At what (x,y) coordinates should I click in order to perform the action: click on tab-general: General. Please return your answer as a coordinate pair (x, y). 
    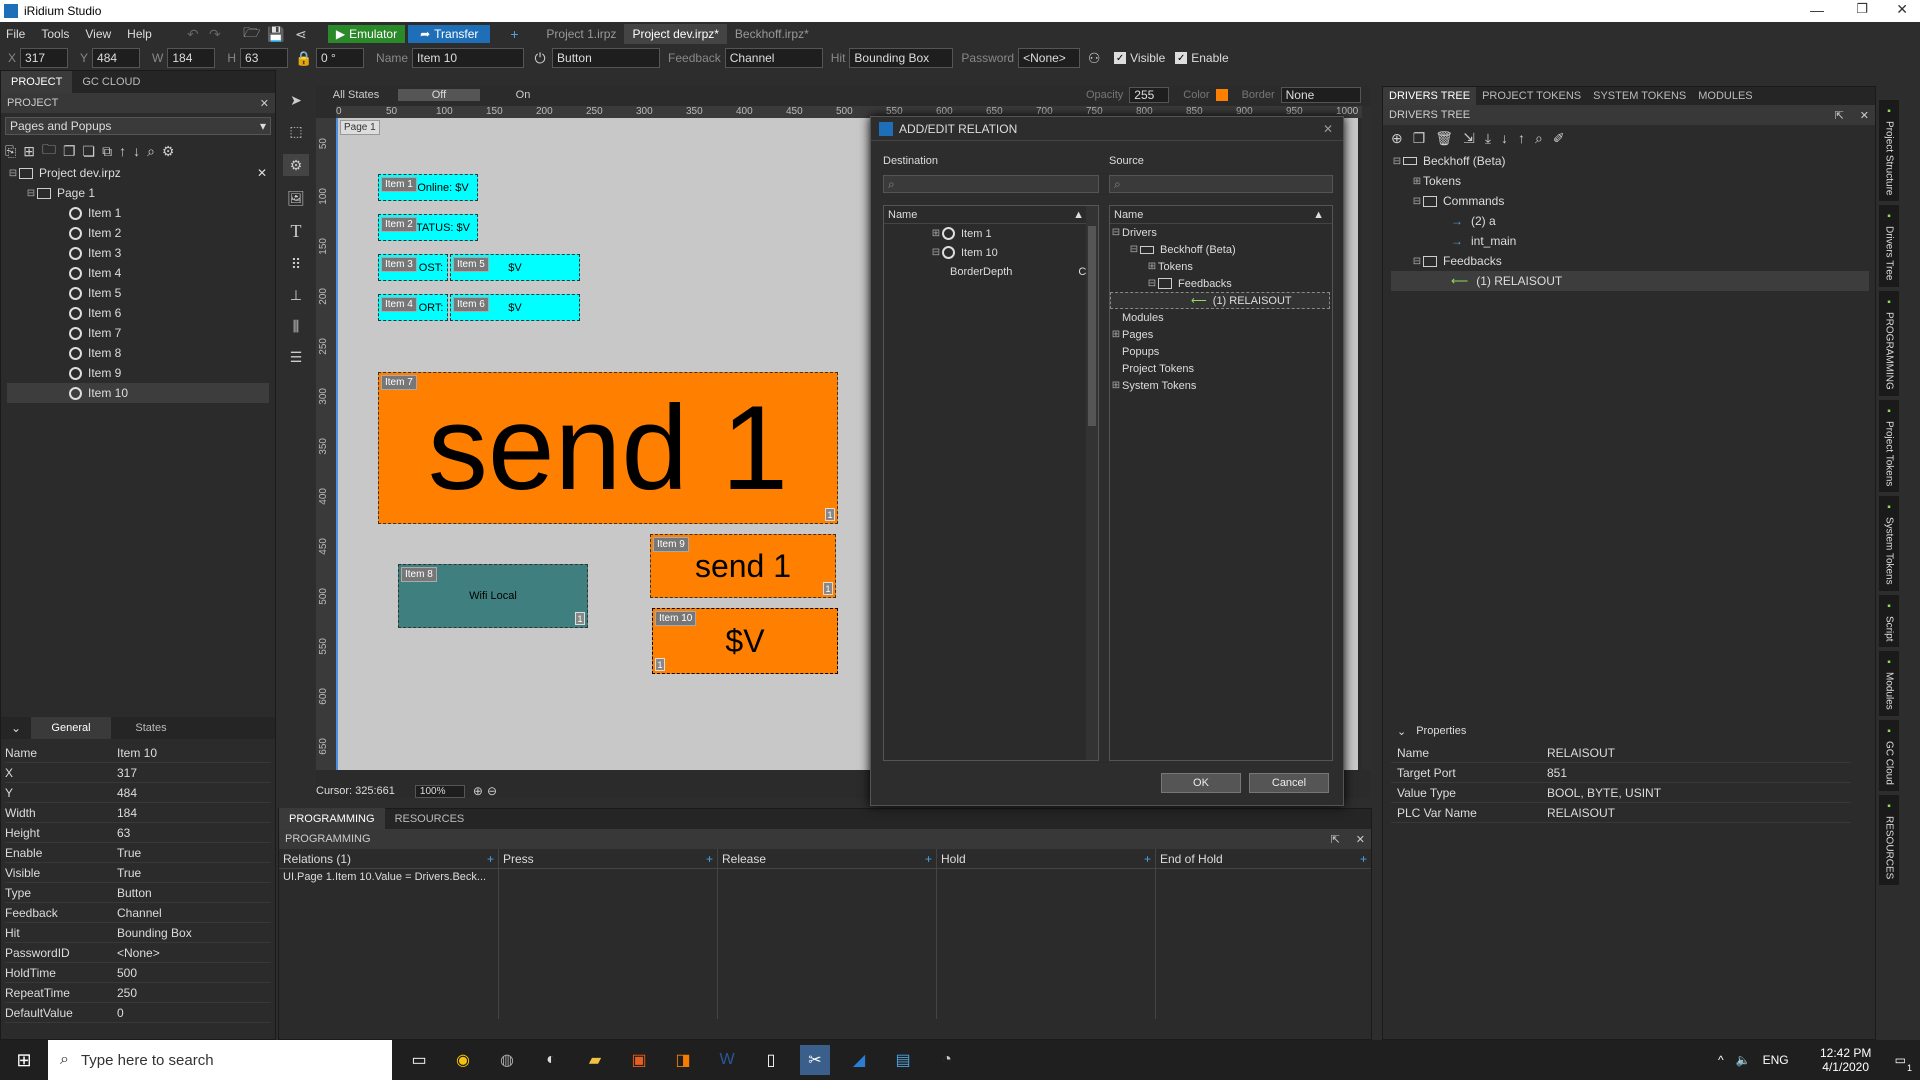
    Looking at the image, I should click on (71, 728).